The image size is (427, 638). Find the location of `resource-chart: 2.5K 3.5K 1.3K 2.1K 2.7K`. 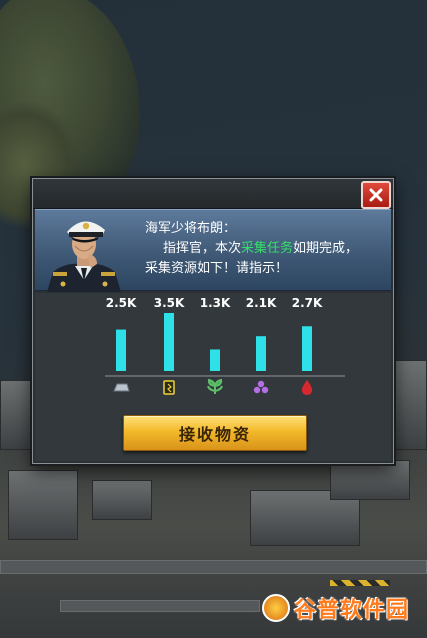

resource-chart: 2.5K 3.5K 1.3K 2.1K 2.7K is located at coordinates (225, 345).